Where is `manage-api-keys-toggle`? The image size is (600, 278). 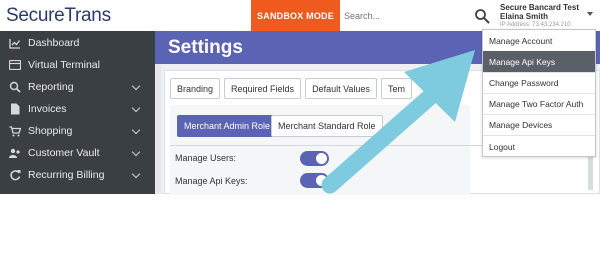
manage-api-keys-toggle is located at coordinates (314, 180).